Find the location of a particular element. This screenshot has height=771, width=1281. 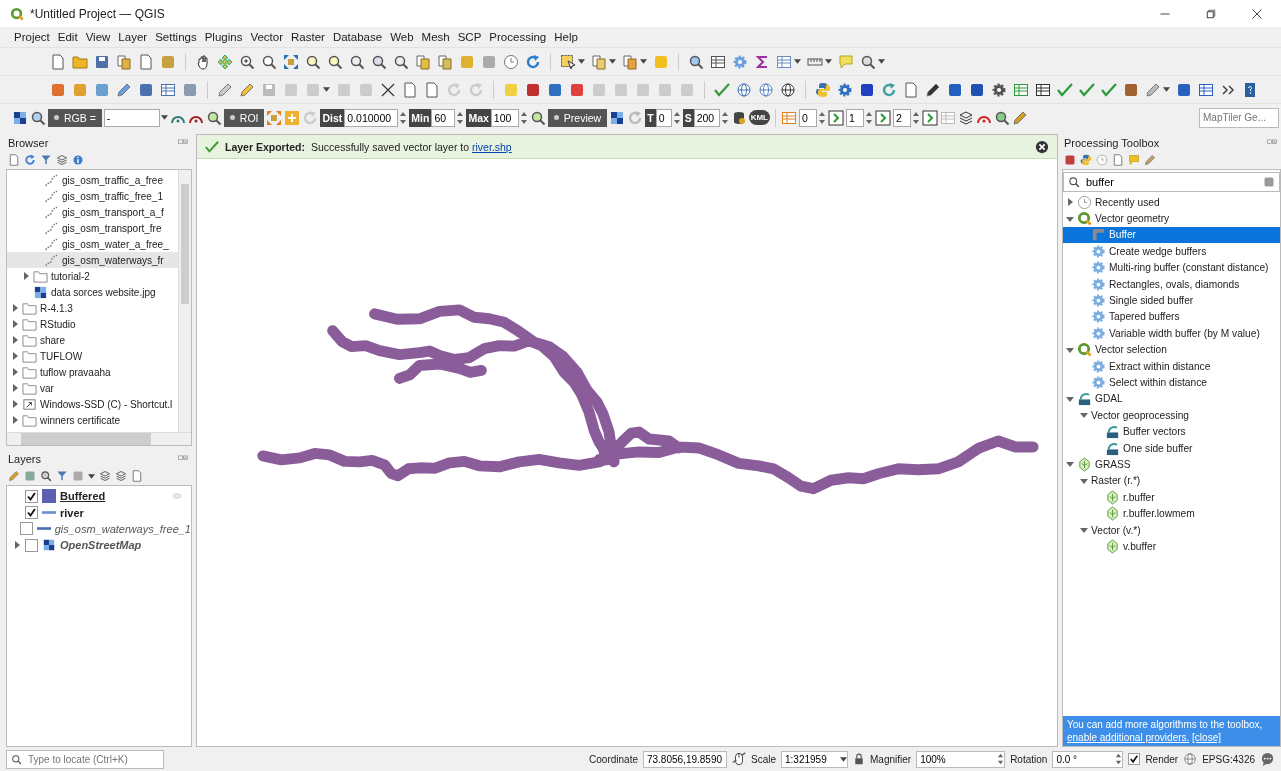

min-field: 60 is located at coordinates (443, 117).